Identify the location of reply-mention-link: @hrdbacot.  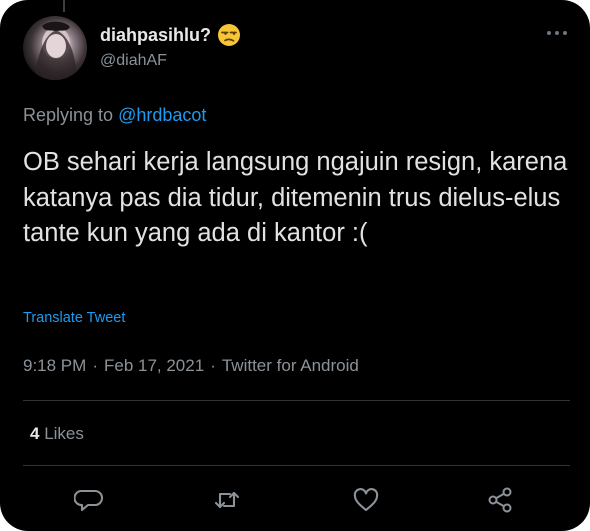
(162, 115).